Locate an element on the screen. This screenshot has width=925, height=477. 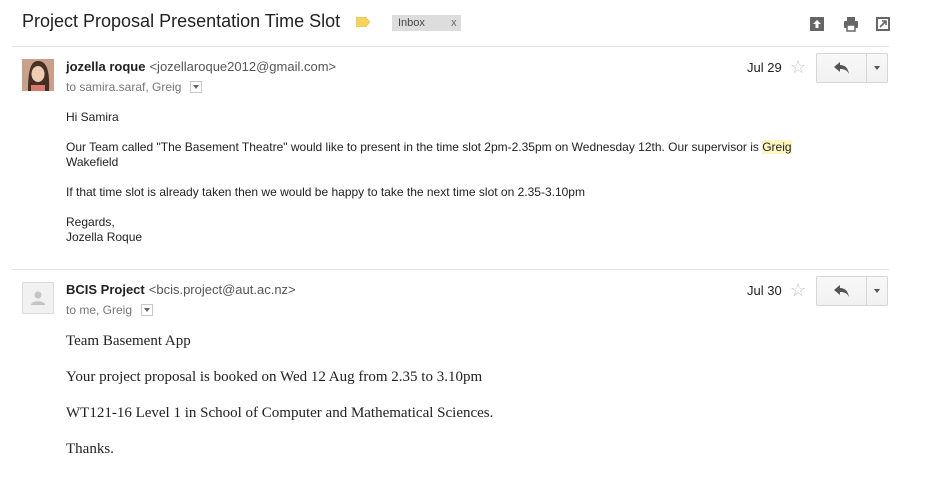
body-line: Thanks. is located at coordinates (90, 449).